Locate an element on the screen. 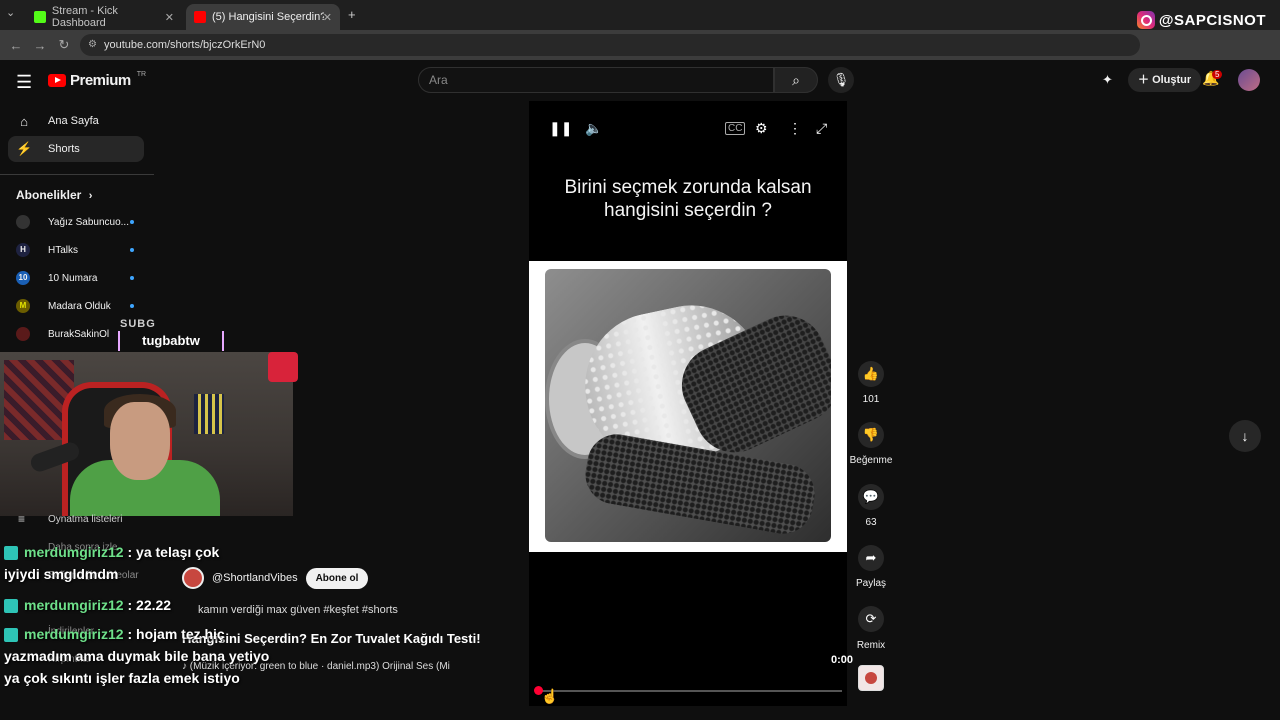  like-button: 👍 is located at coordinates (871, 374).